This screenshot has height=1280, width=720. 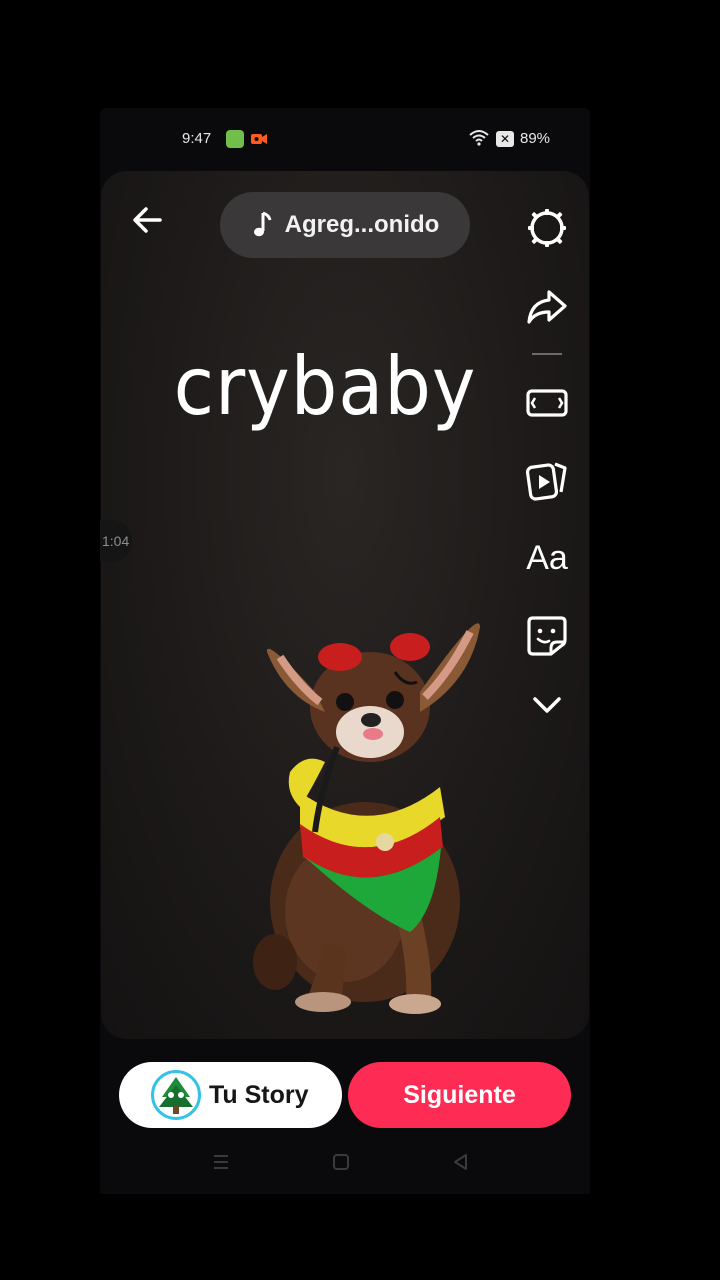 I want to click on status-bar: 9:47 ✕ 89%, so click(x=345, y=140).